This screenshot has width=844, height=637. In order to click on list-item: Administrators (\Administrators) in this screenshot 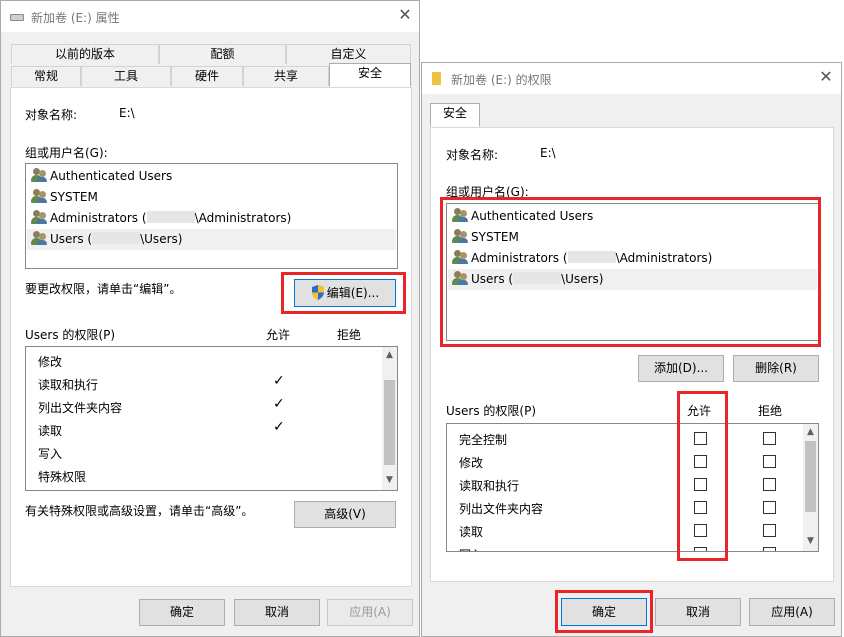, I will do `click(211, 218)`.